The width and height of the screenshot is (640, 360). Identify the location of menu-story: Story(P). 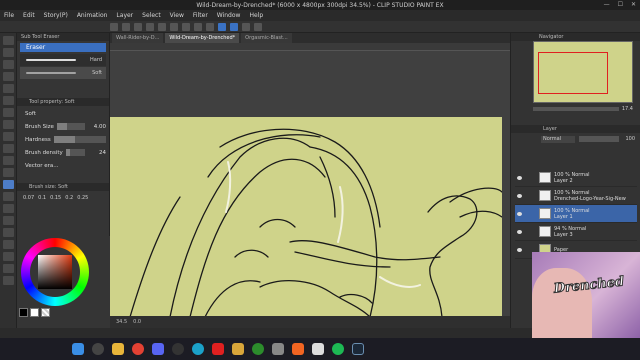
(56, 15).